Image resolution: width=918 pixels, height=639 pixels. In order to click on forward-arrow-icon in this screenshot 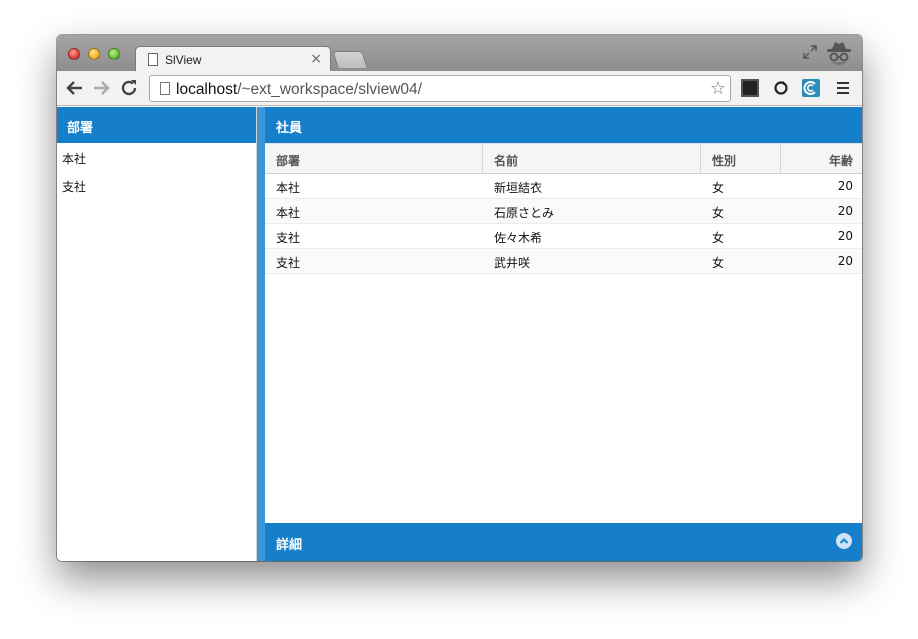, I will do `click(101, 88)`.